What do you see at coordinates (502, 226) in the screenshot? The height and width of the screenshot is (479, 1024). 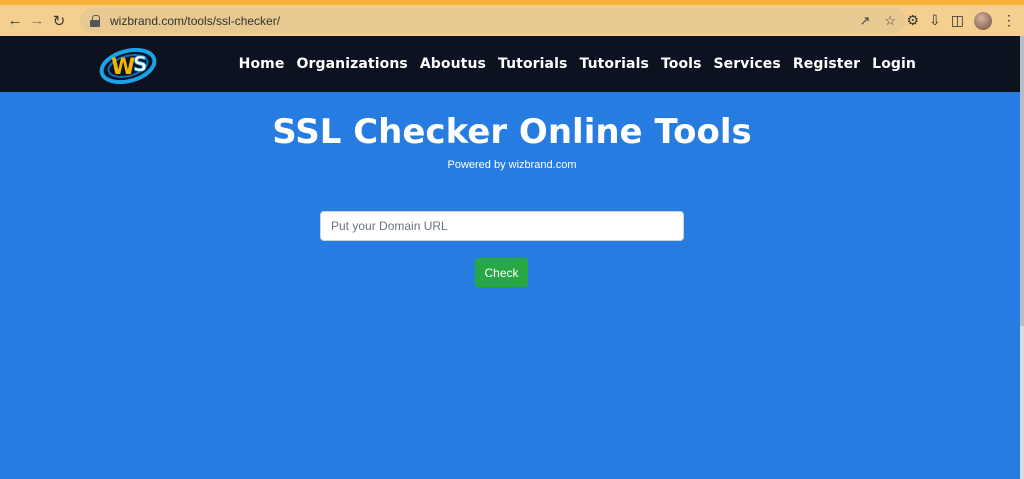 I see `domain-url-input` at bounding box center [502, 226].